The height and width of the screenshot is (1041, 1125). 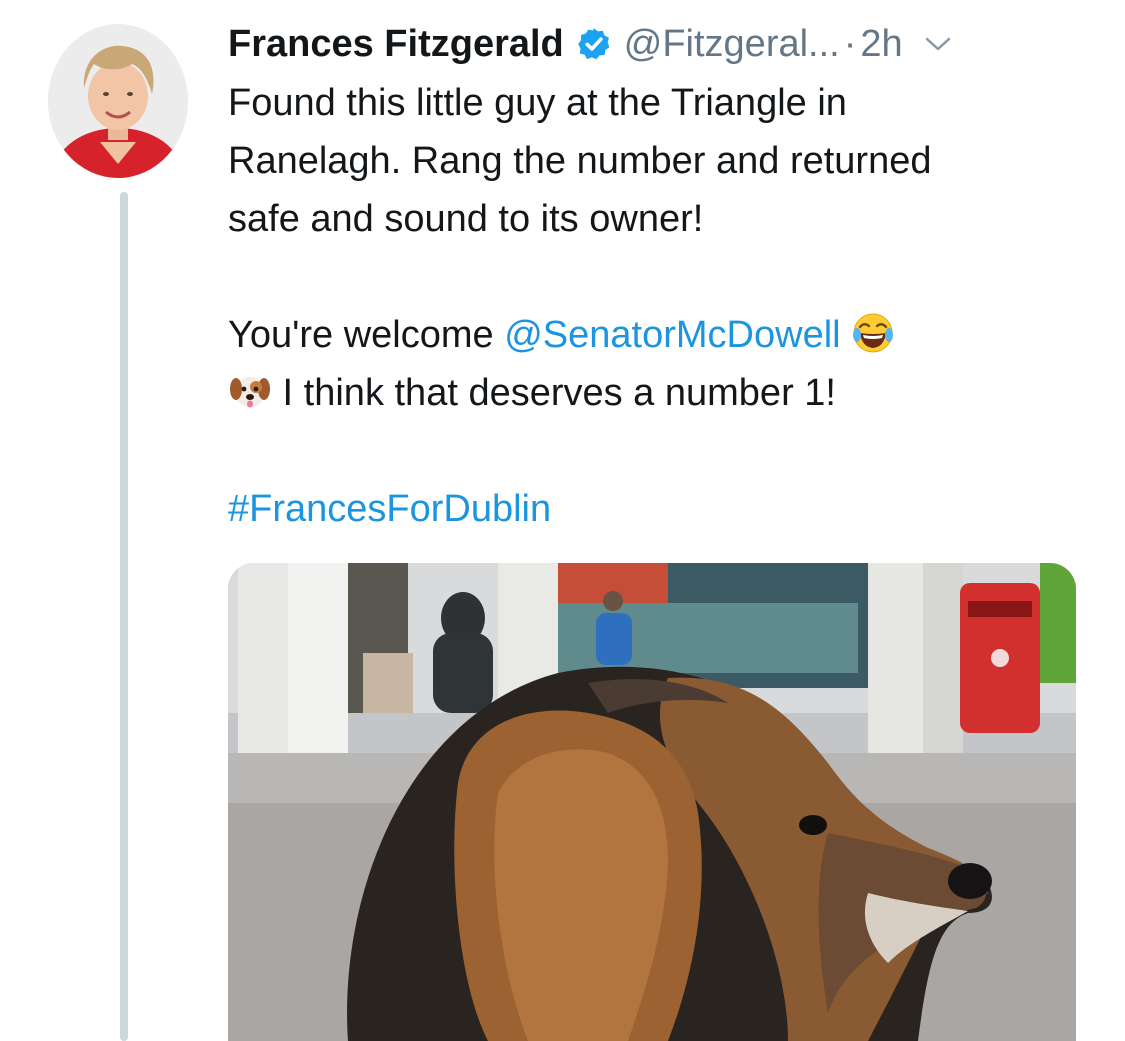 I want to click on face-with-tears-of-joy-emoji, so click(x=873, y=333).